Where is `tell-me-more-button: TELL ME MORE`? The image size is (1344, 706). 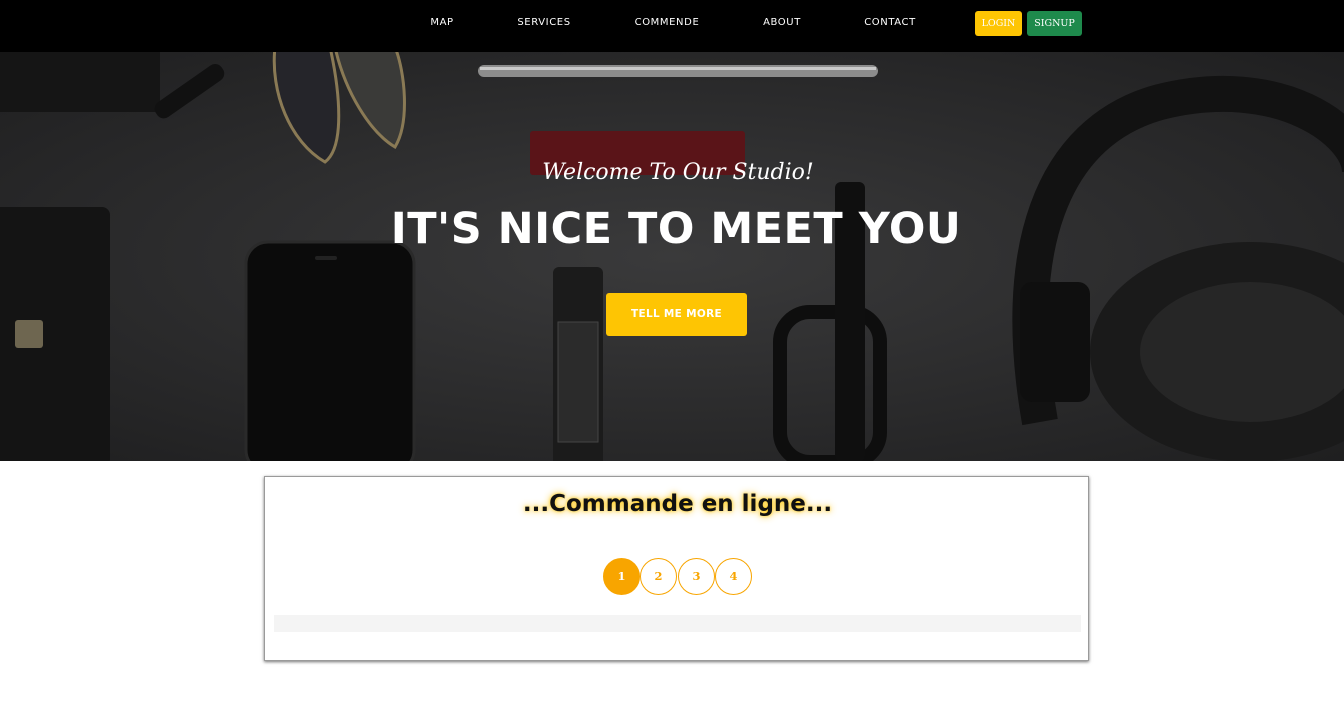 tell-me-more-button: TELL ME MORE is located at coordinates (676, 314).